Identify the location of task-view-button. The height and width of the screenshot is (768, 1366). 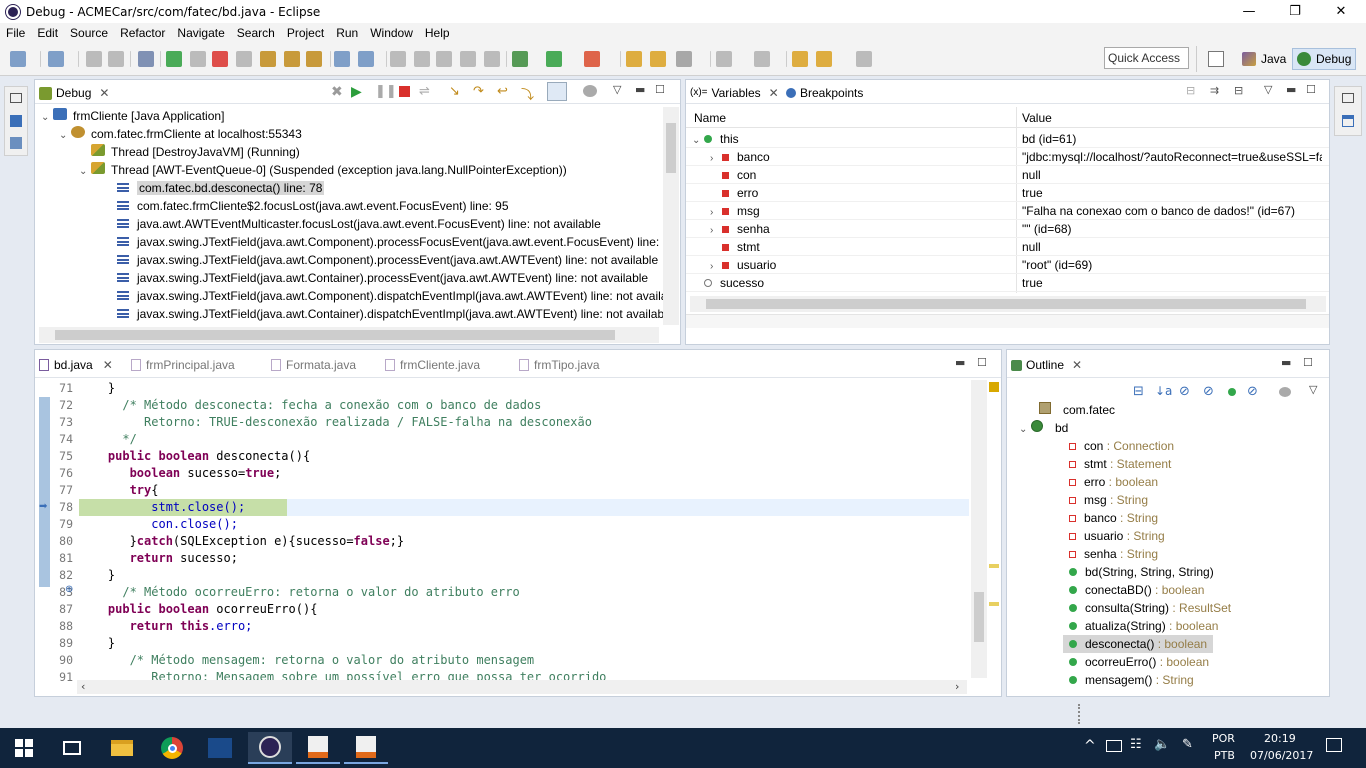
(72, 748).